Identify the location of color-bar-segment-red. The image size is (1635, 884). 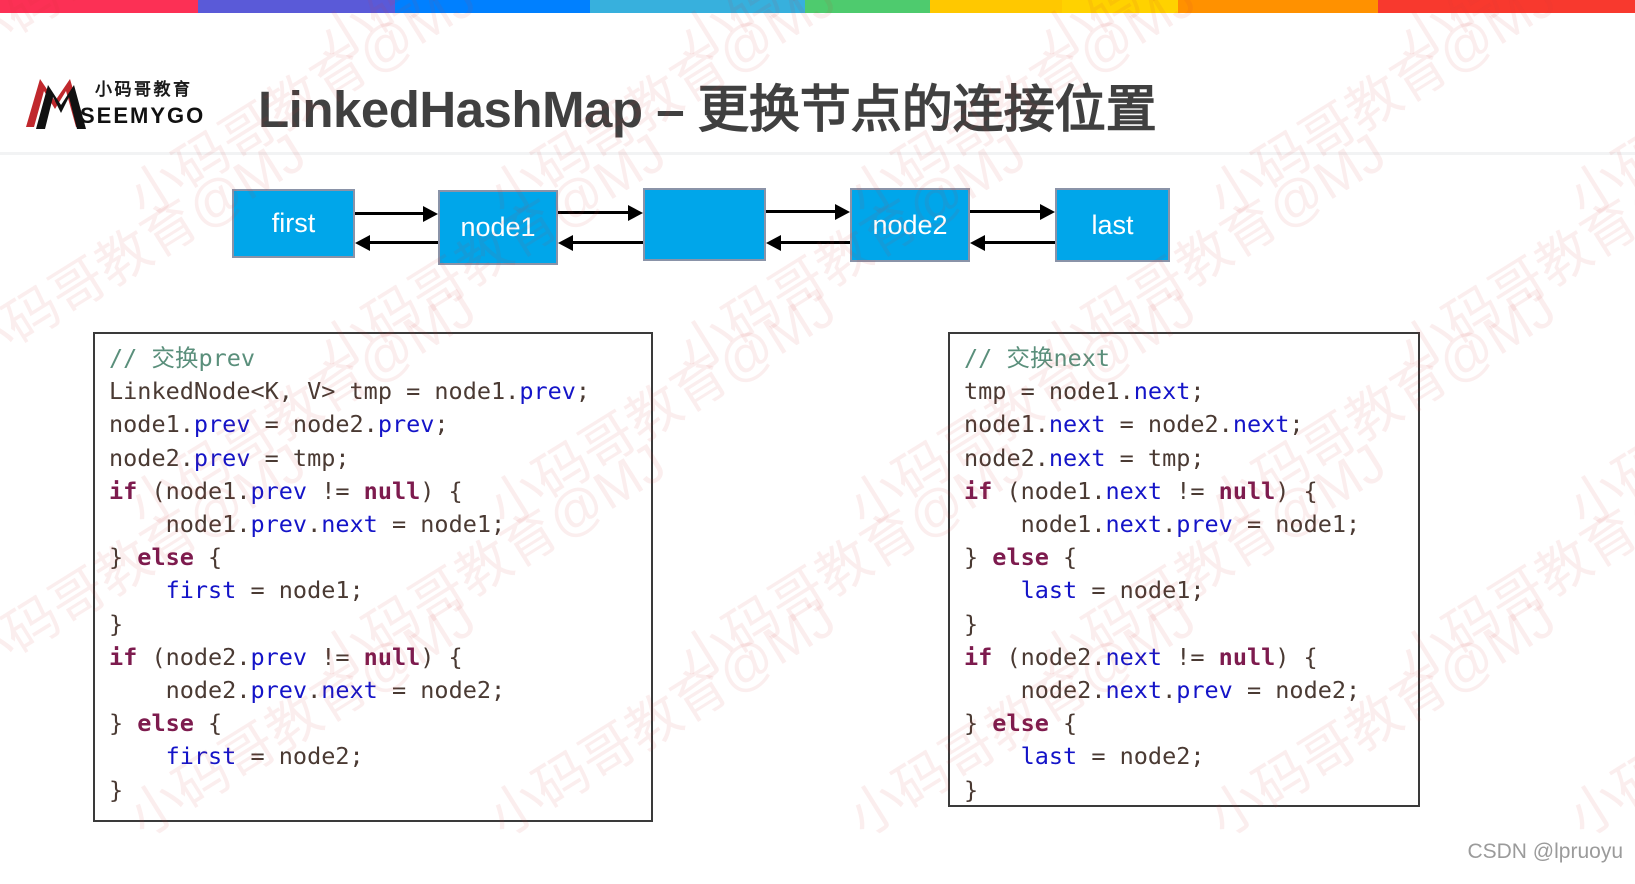
(99, 6).